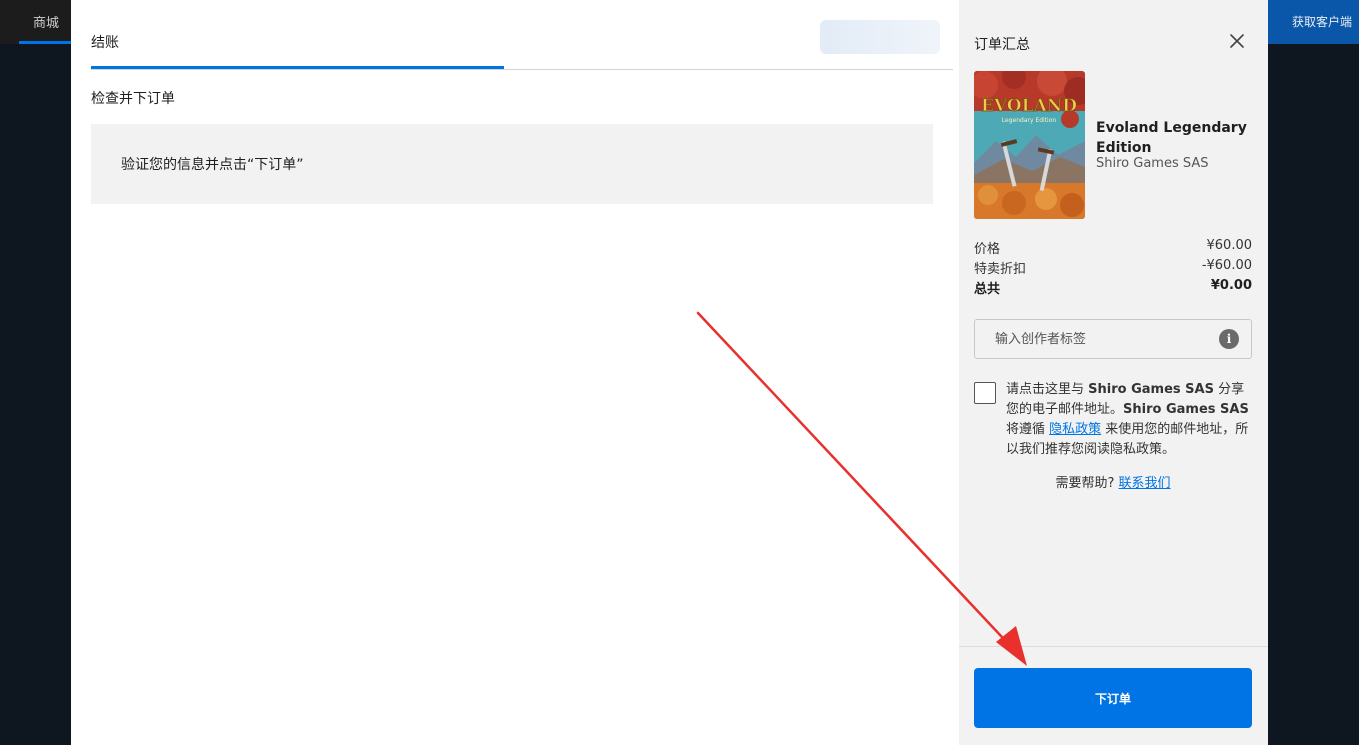  Describe the element at coordinates (1087, 483) in the screenshot. I see `help-prefix: 需要帮助?` at that location.